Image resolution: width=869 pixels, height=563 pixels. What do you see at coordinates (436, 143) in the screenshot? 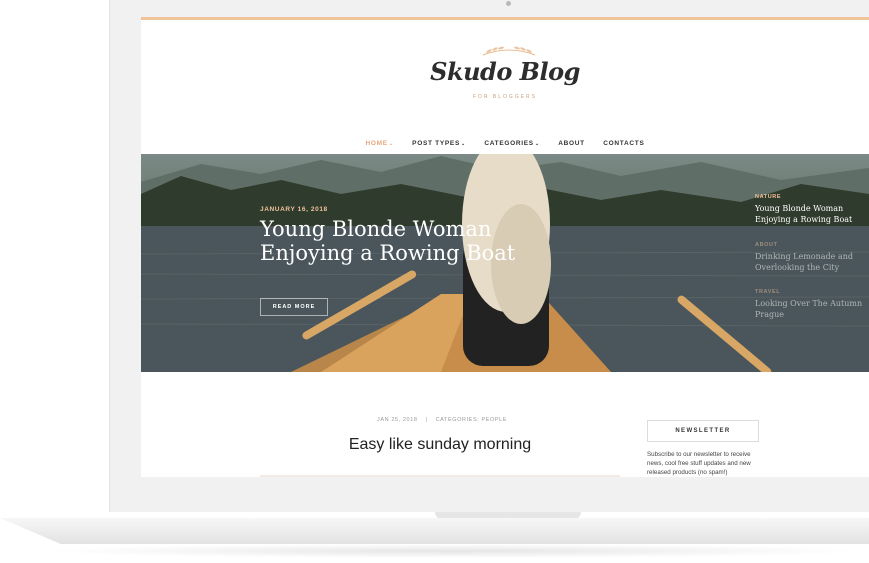
I see `nav-label: POST TYPES` at bounding box center [436, 143].